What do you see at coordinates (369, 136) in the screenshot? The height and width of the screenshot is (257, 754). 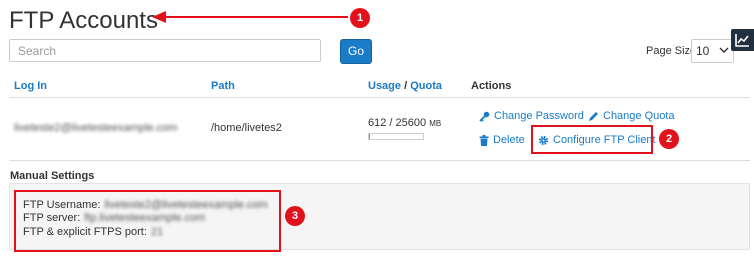 I see `quota-progress-fill` at bounding box center [369, 136].